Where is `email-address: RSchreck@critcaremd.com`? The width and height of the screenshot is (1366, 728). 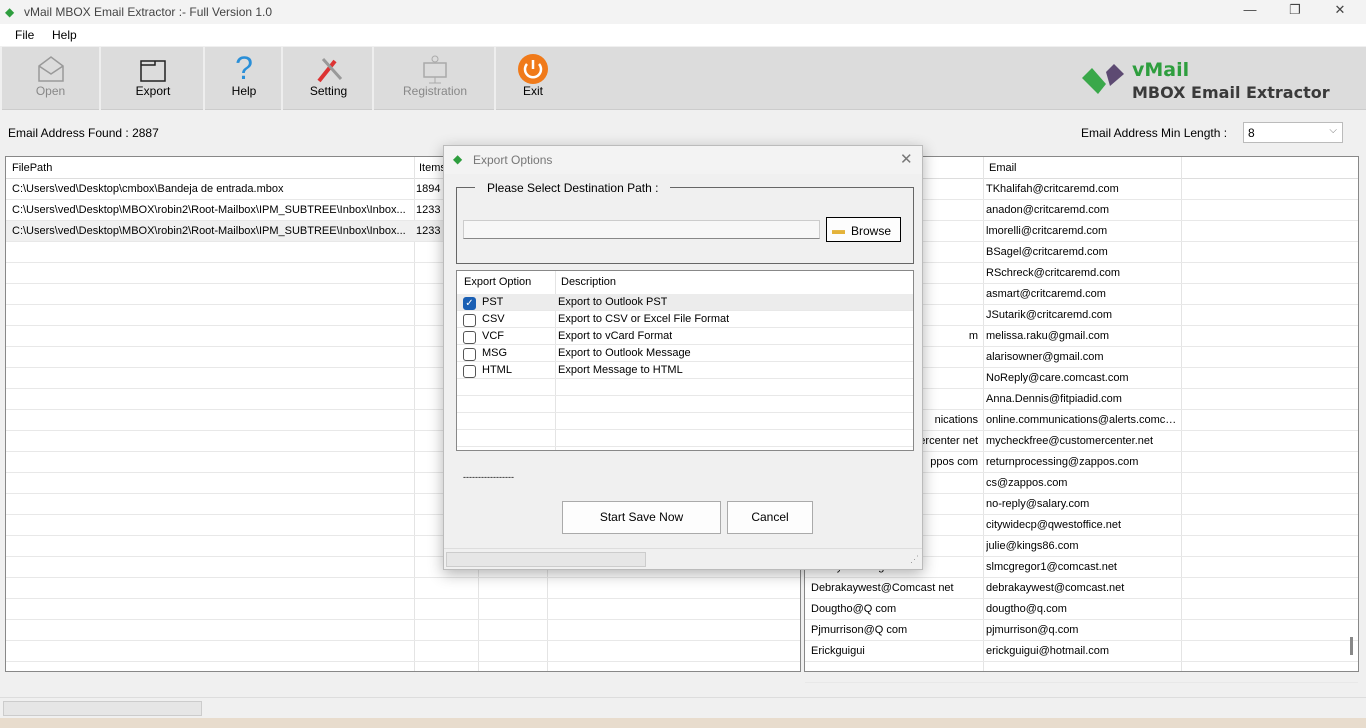 email-address: RSchreck@critcaremd.com is located at coordinates (1053, 273).